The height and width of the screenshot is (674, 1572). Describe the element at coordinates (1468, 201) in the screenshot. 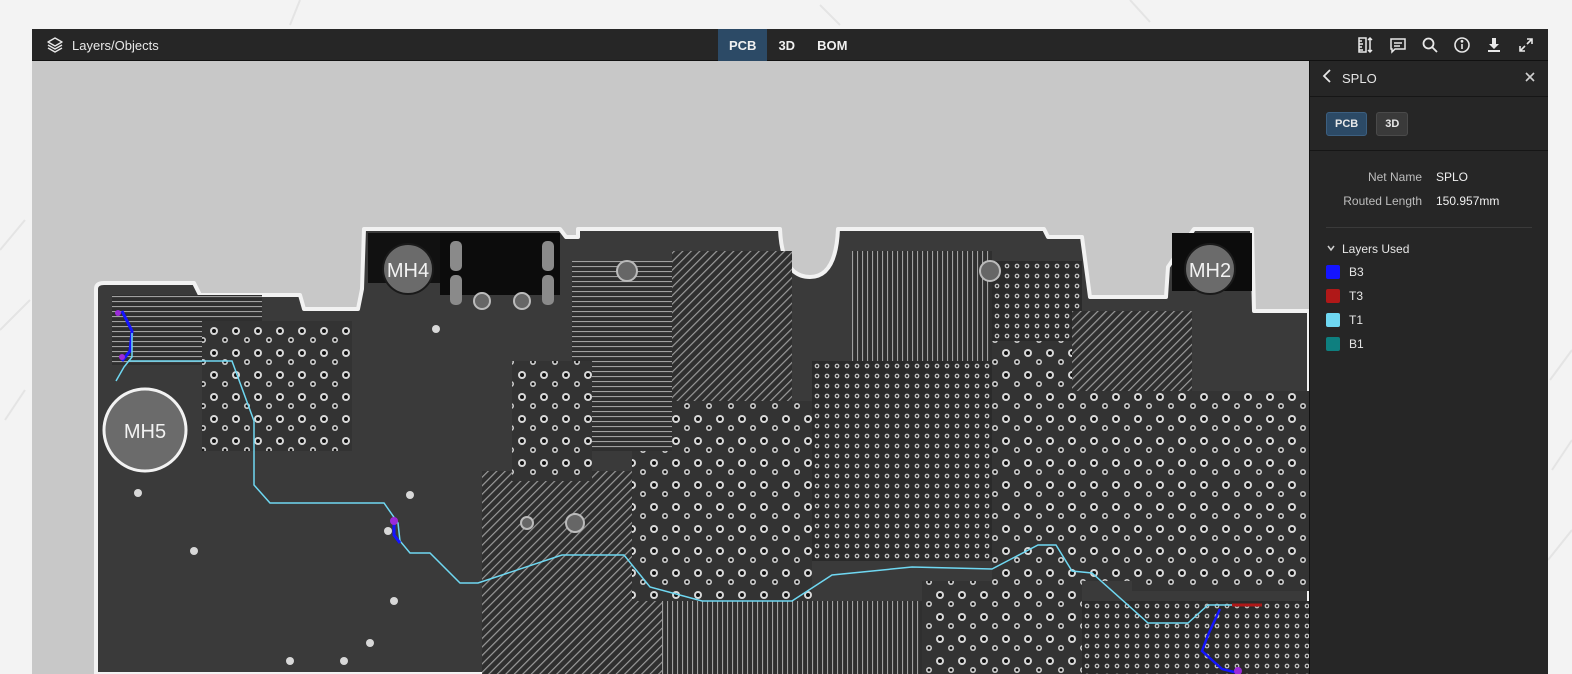

I see `property-value: 150.957mm` at that location.